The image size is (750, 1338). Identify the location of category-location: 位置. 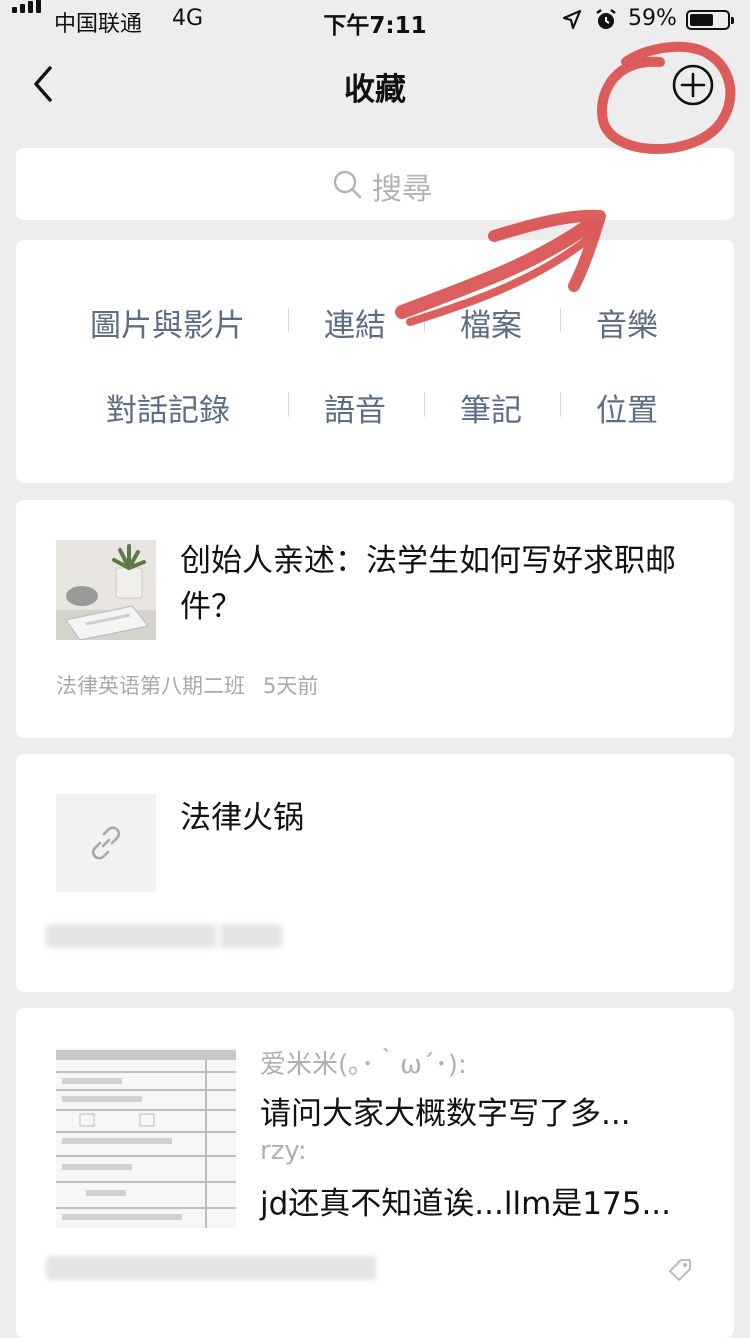
(627, 407).